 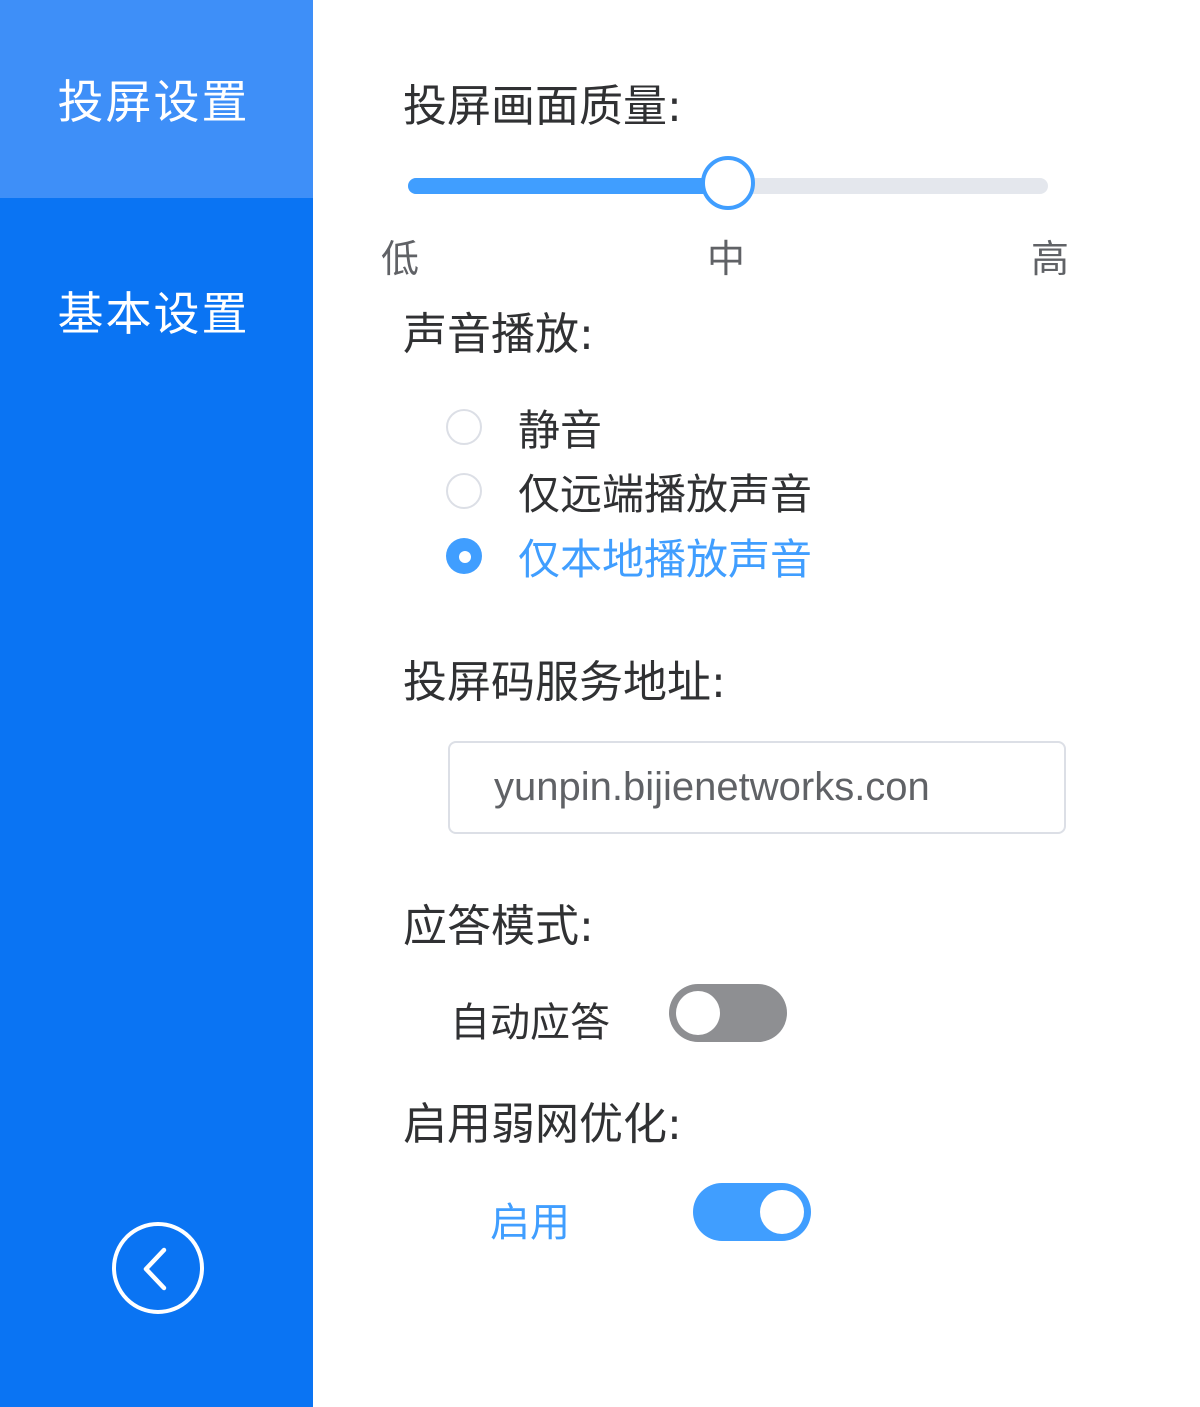 What do you see at coordinates (568, 186) in the screenshot?
I see `slider-fill` at bounding box center [568, 186].